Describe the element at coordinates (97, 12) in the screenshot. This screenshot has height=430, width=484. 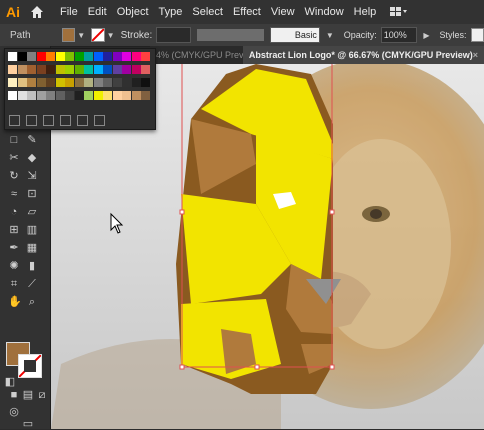
I see `menu-edit: Edit` at that location.